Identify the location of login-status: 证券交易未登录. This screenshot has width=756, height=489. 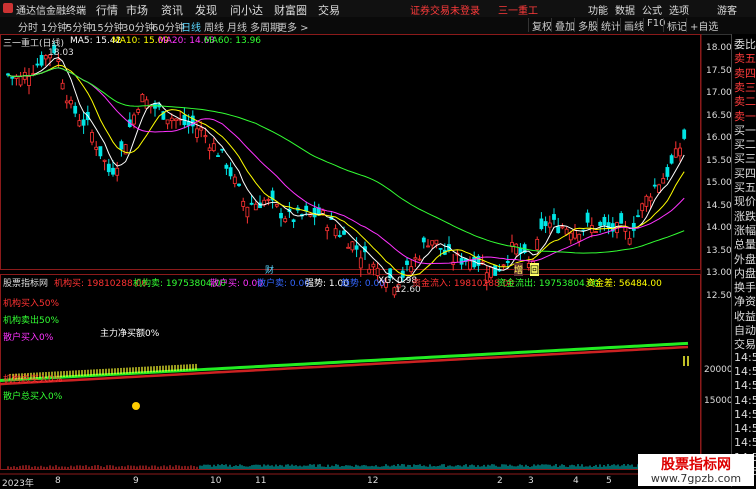
(445, 9).